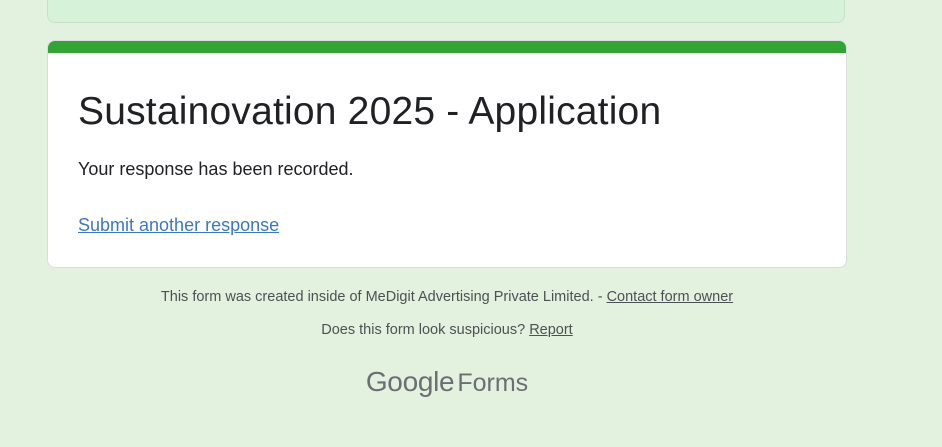 The image size is (942, 447). What do you see at coordinates (410, 381) in the screenshot?
I see `google-wordmark: Google` at bounding box center [410, 381].